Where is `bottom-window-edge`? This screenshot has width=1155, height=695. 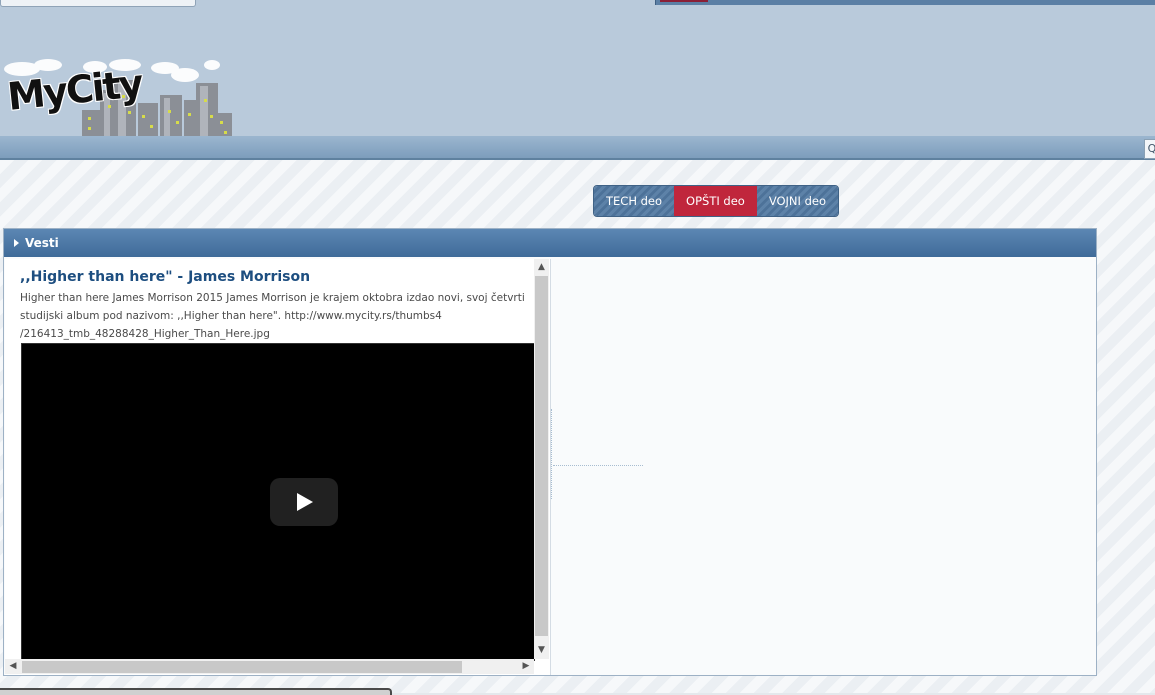
bottom-window-edge is located at coordinates (196, 691).